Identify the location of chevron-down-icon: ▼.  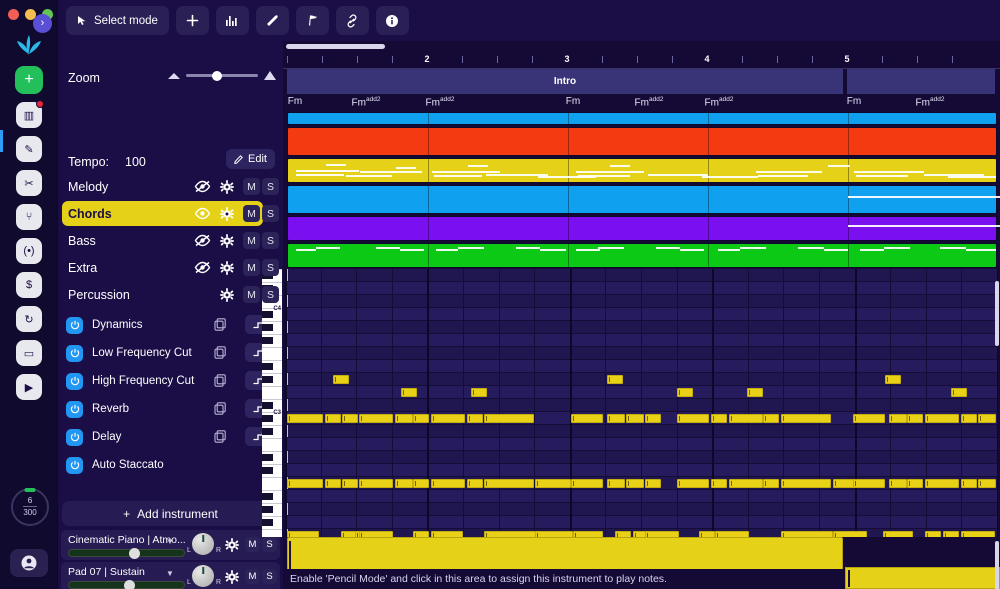
(170, 573).